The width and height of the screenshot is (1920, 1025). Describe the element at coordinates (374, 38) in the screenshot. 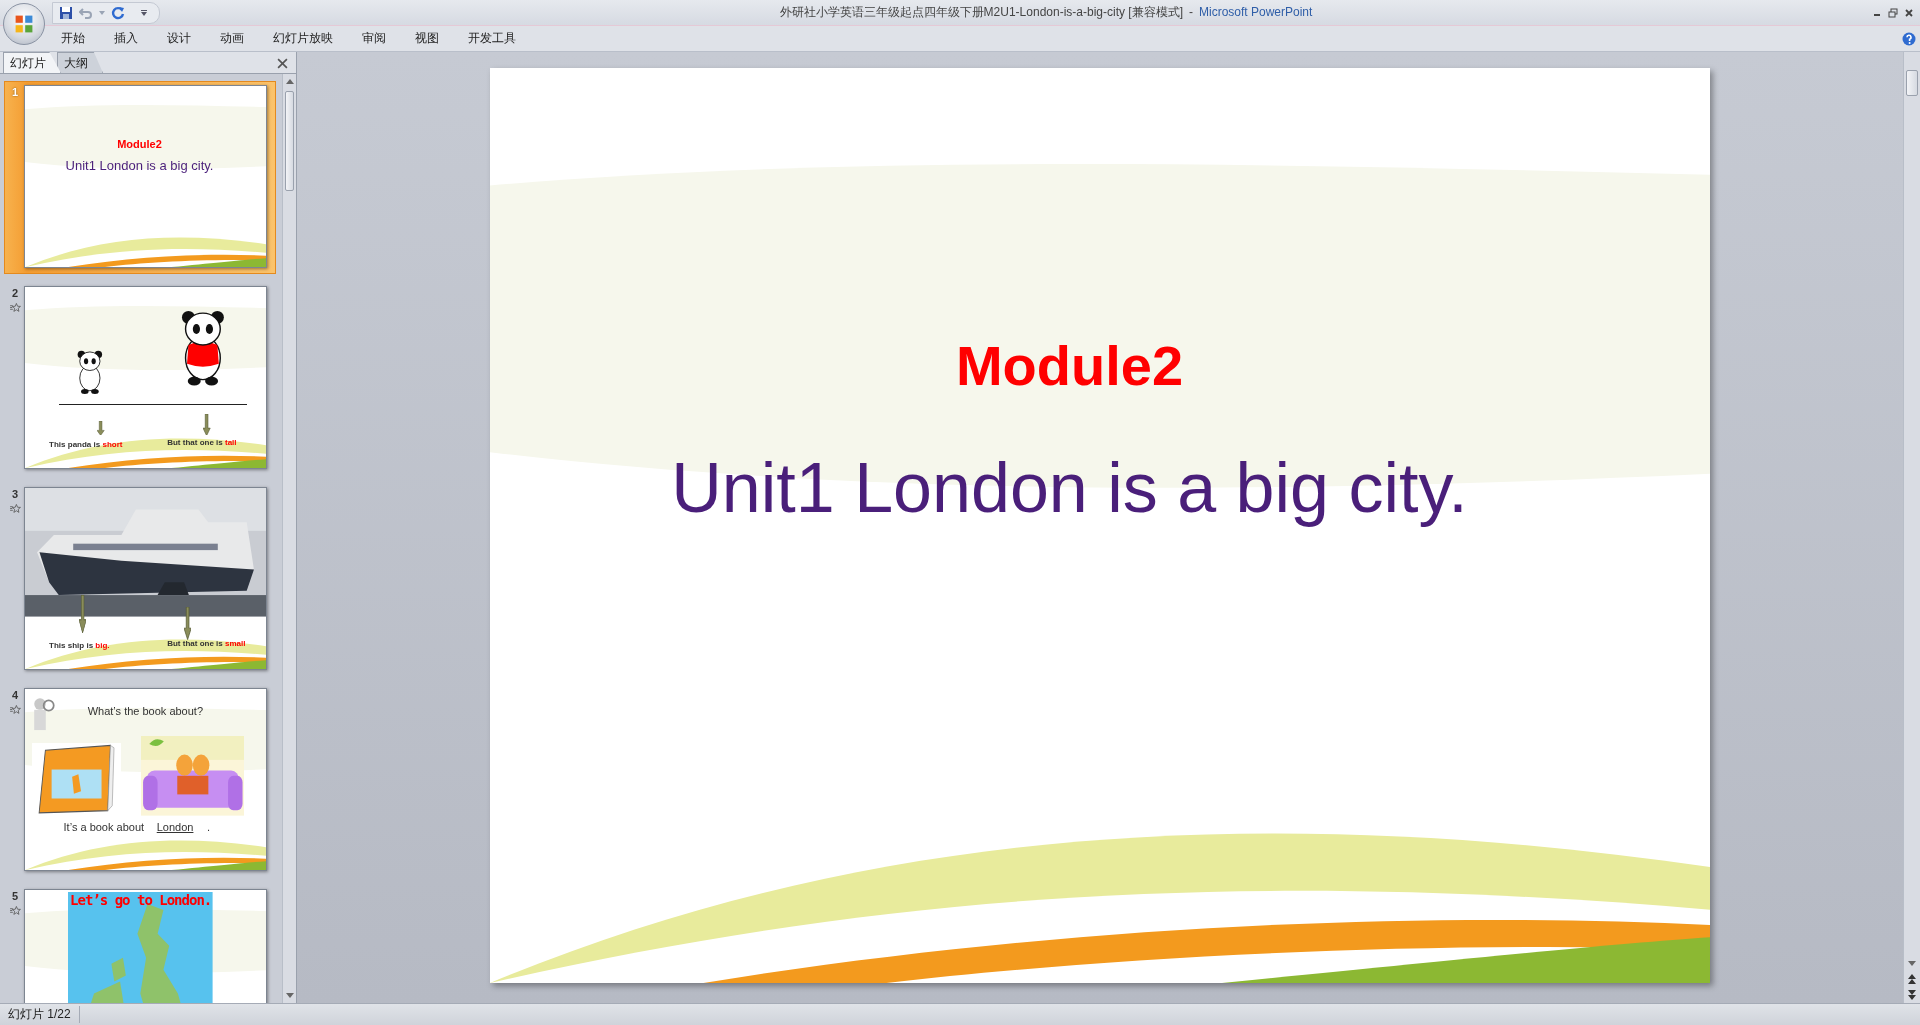

I see `ribbon-tab: 审阅` at that location.